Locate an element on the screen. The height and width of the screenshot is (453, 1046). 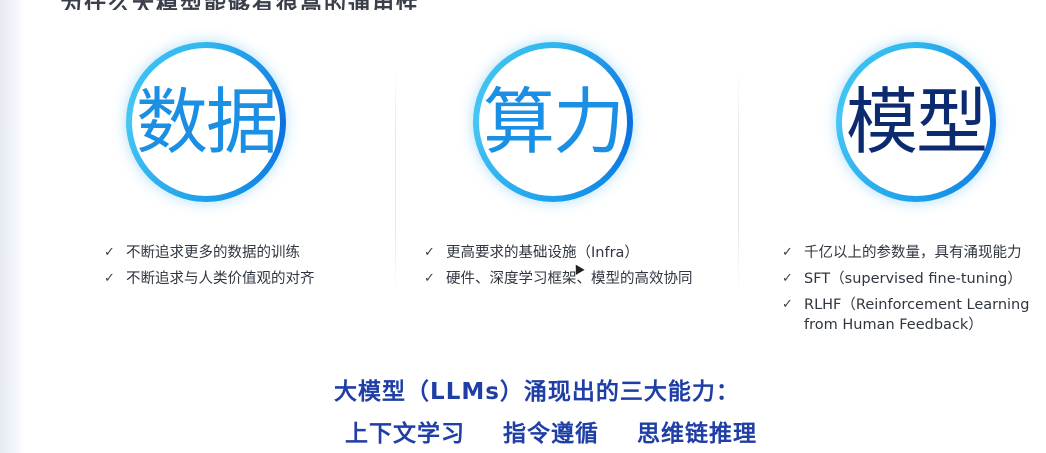
compute-points: ✓ 更高要求的基础设施（Infra） ✓ 硬件、深度学习框架、模型的高效协同 is located at coordinates (558, 266).